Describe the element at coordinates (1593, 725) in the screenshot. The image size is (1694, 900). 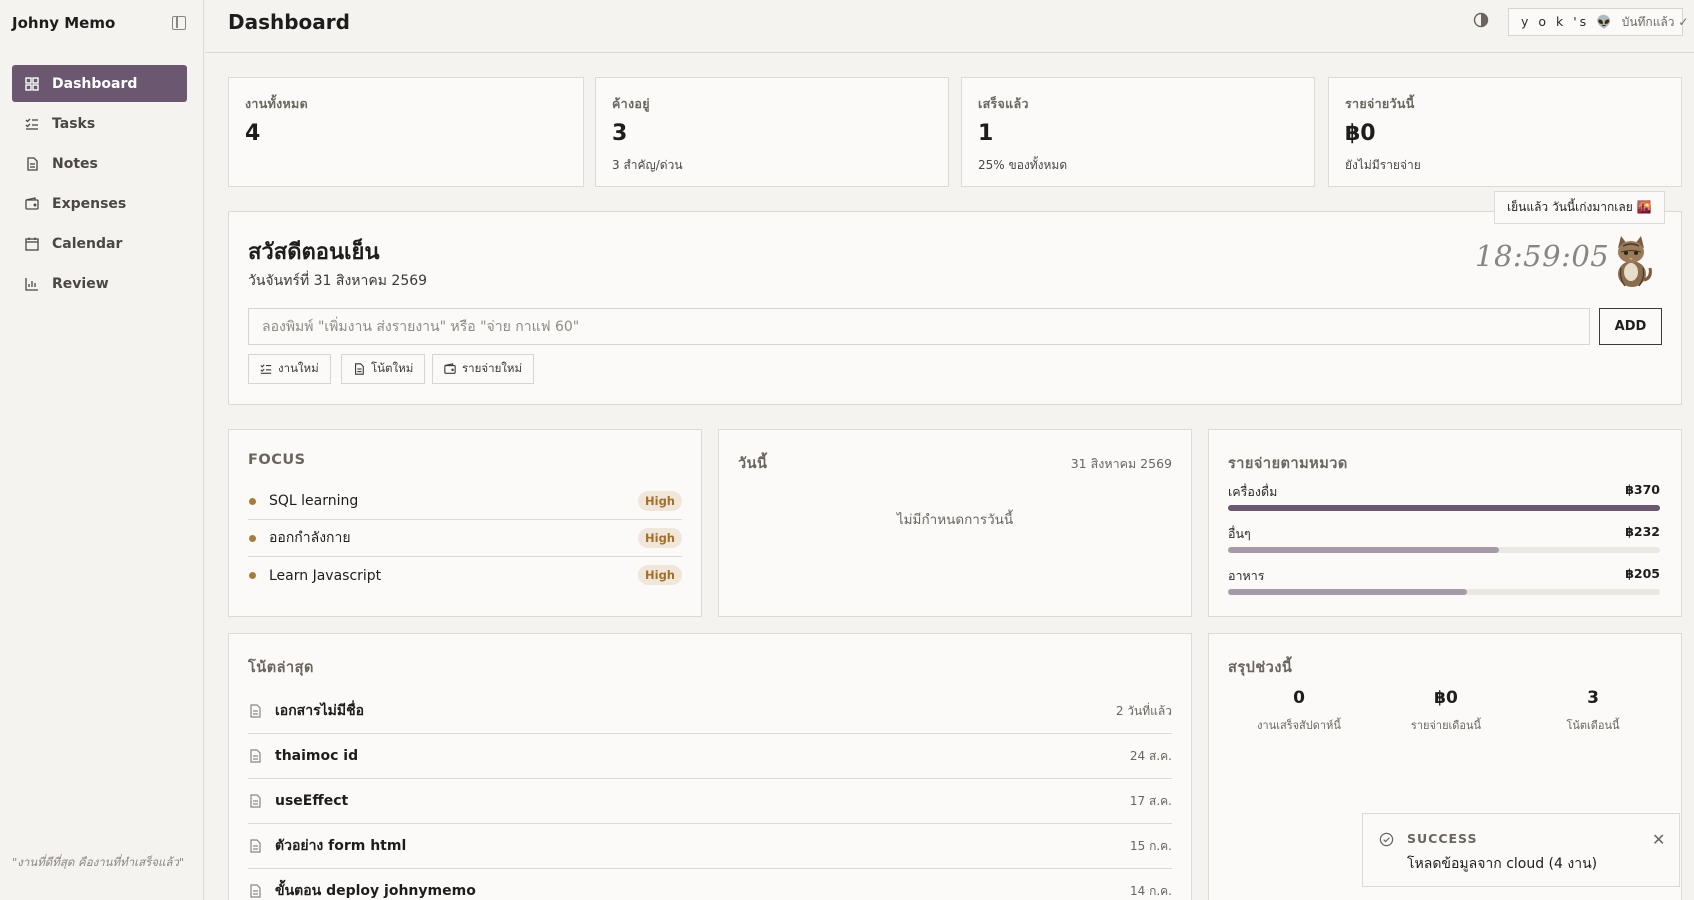
I see `summary-label: โน้ตเดือนนี้` at that location.